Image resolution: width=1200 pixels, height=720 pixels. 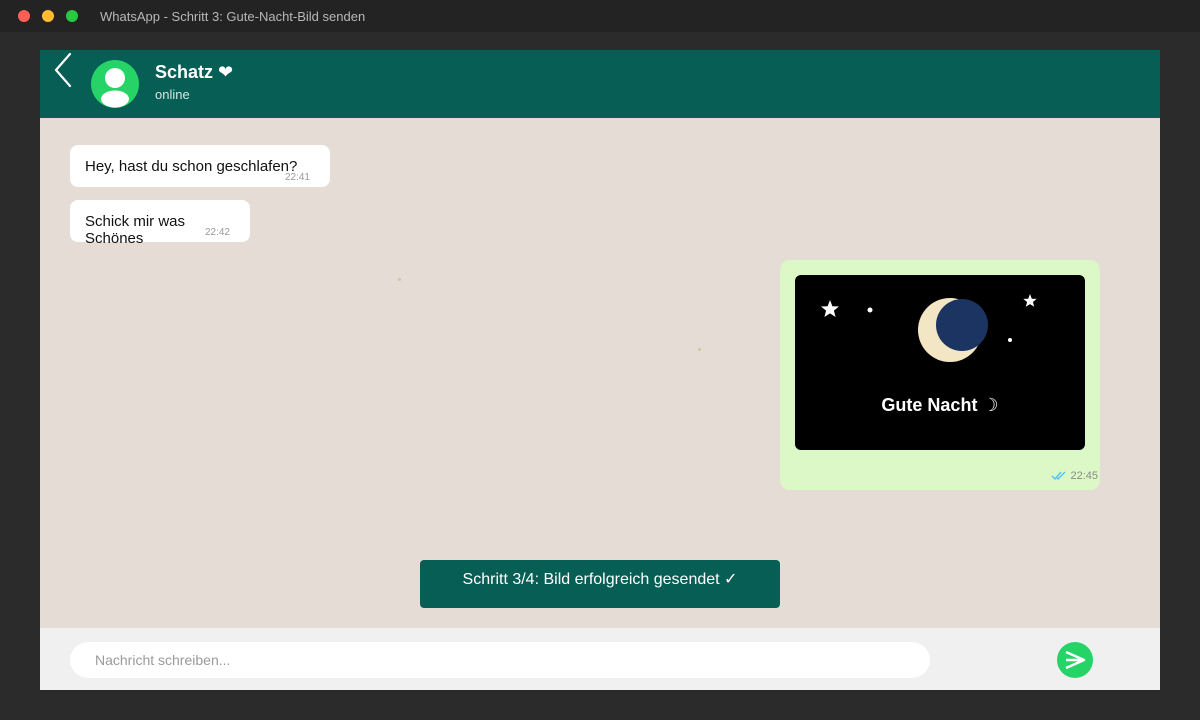 What do you see at coordinates (194, 72) in the screenshot?
I see `contact-name: Schatz ❤` at bounding box center [194, 72].